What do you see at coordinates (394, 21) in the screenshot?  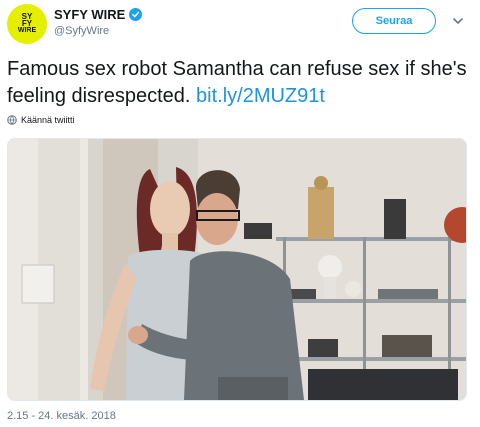 I see `follow-button: Seuraa` at bounding box center [394, 21].